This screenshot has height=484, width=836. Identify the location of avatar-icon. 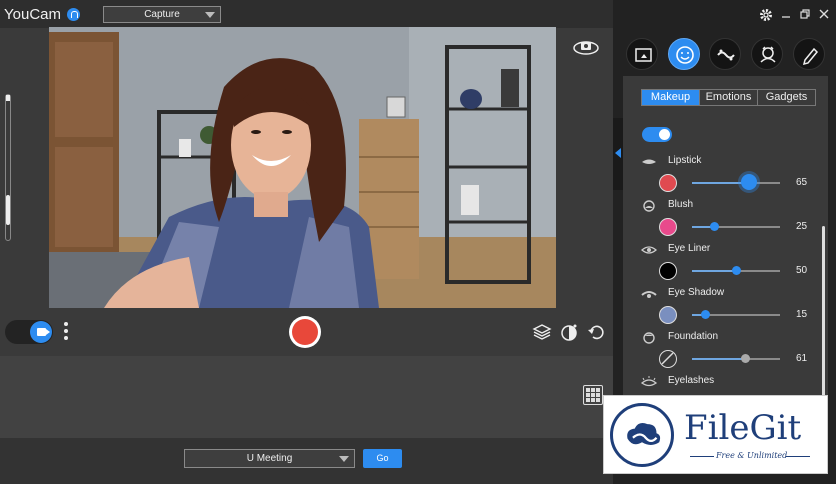
(768, 54).